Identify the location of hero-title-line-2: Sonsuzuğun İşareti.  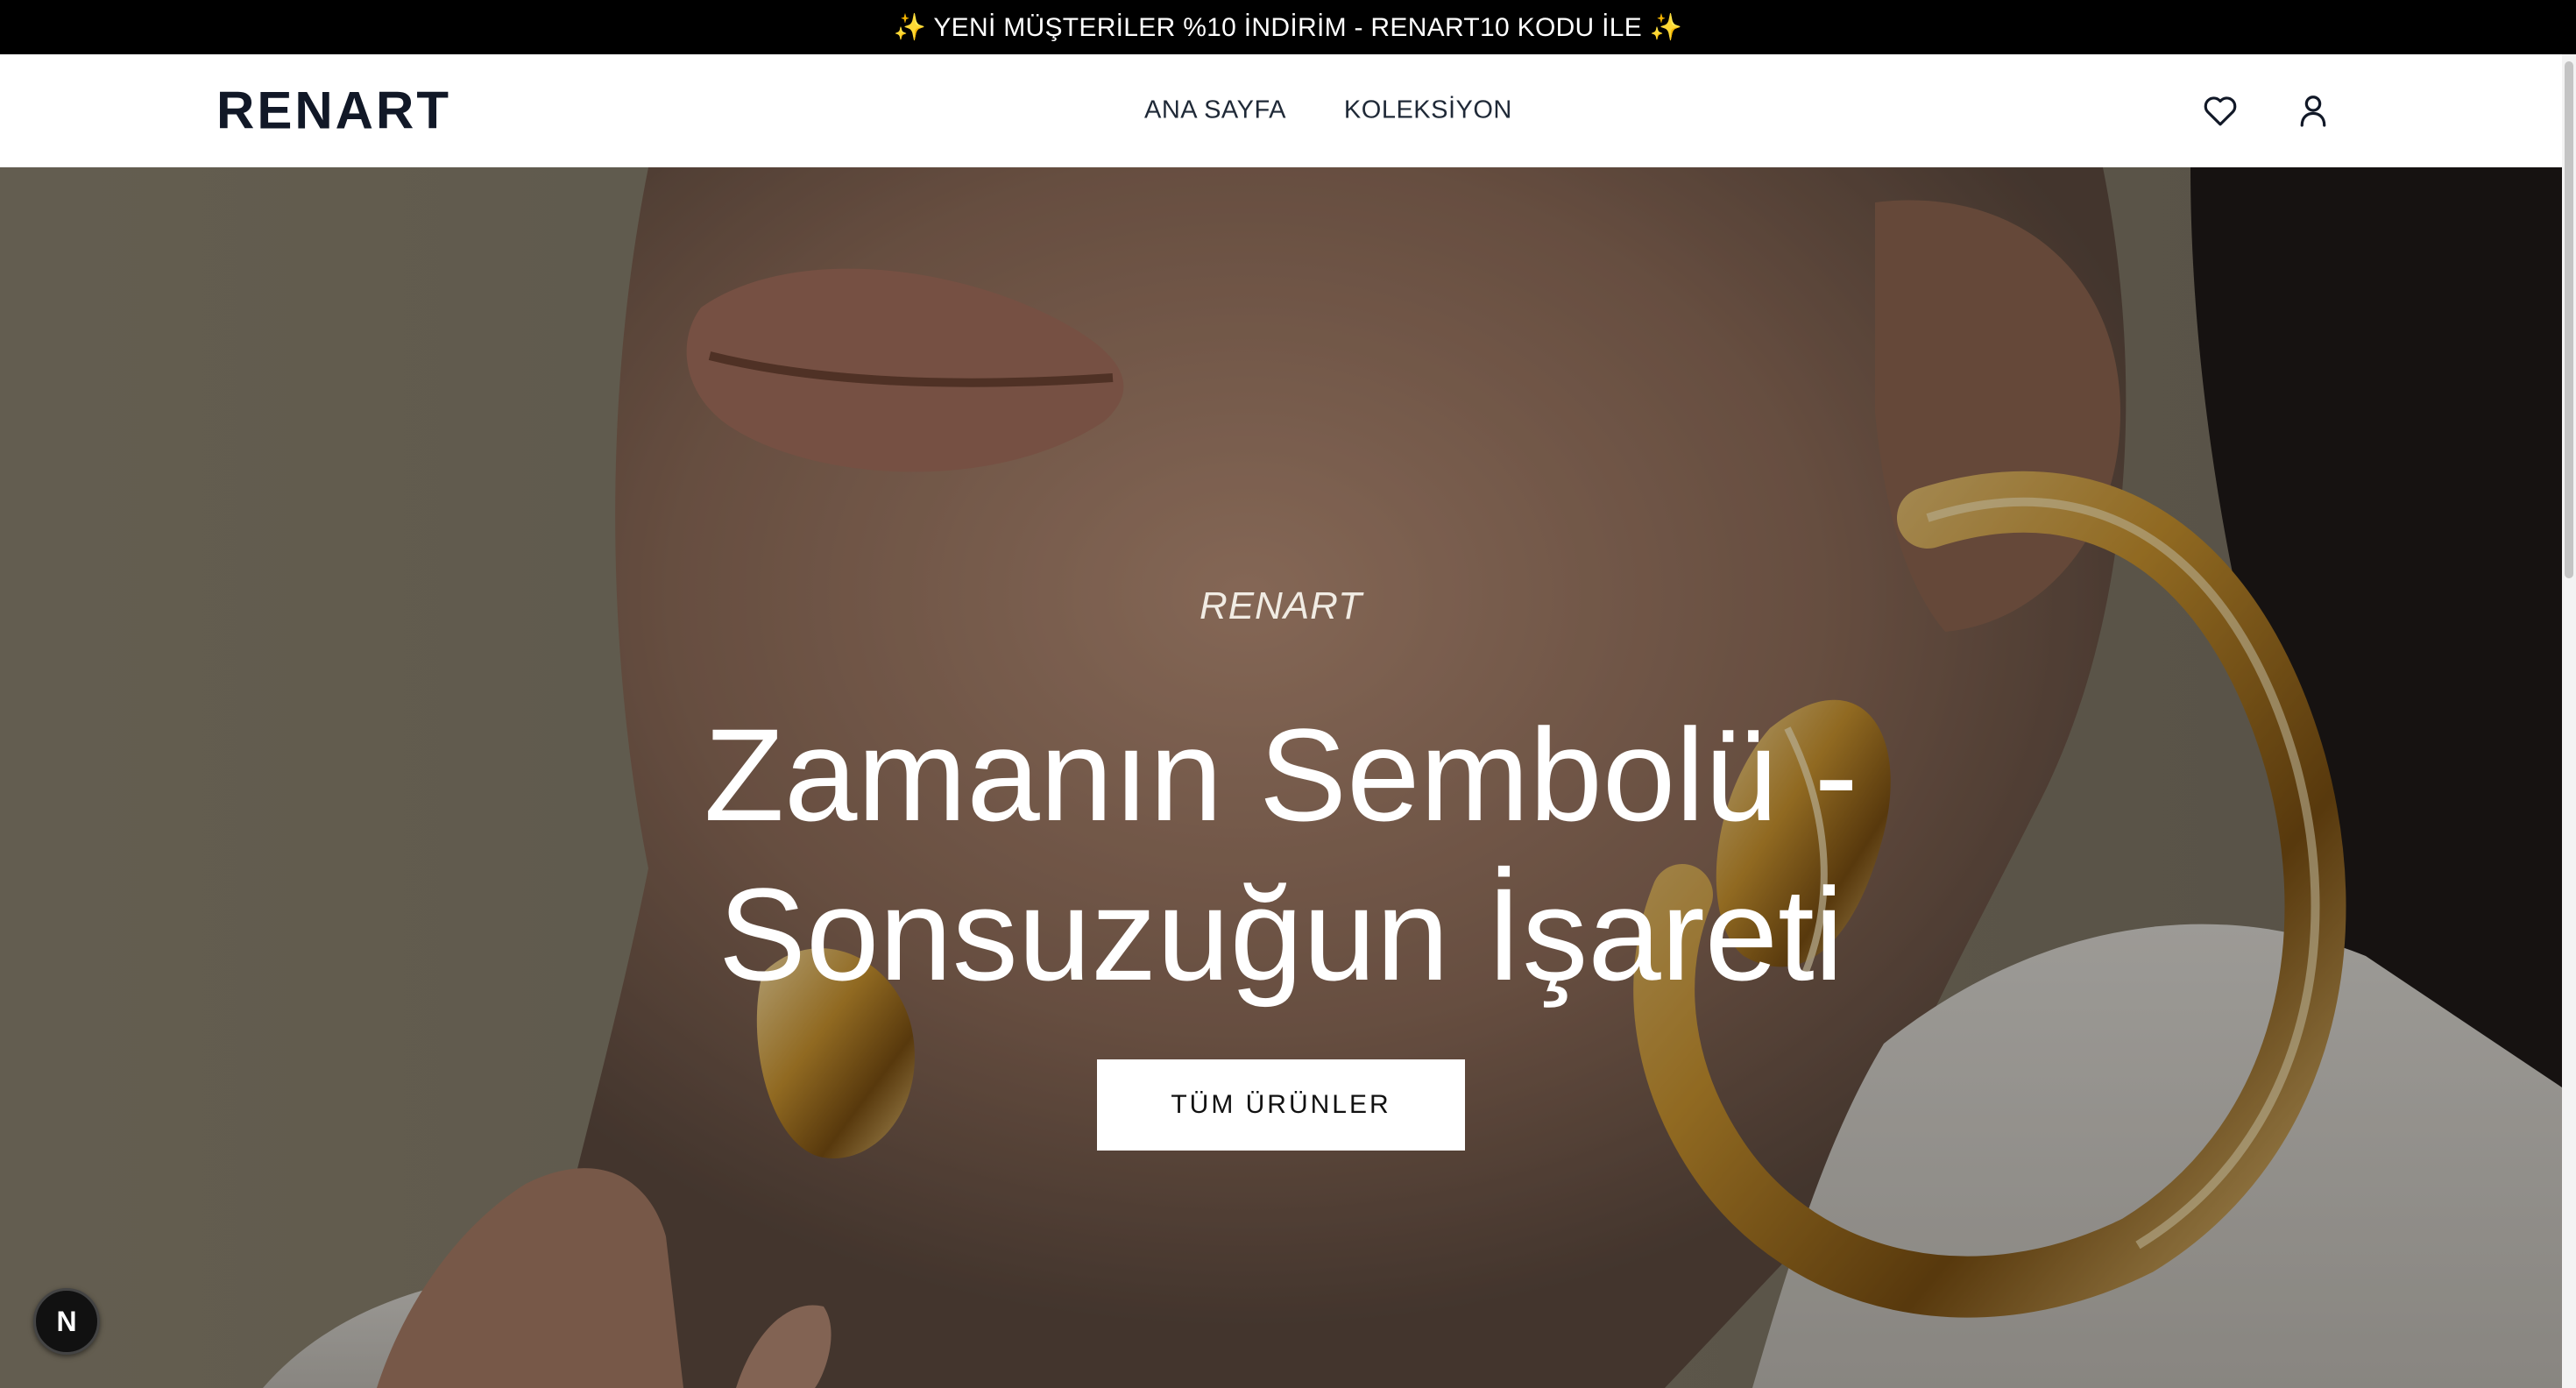
(1281, 934).